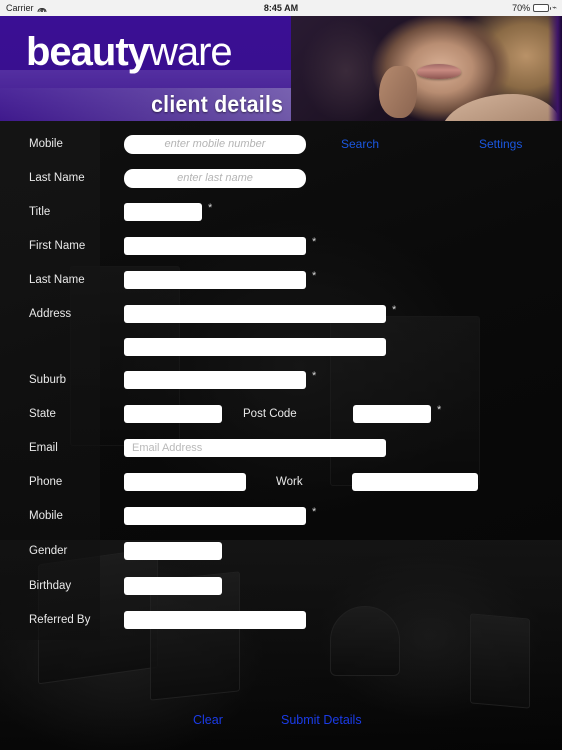 The image size is (562, 750). I want to click on row-referred-by: Referred By, so click(281, 620).